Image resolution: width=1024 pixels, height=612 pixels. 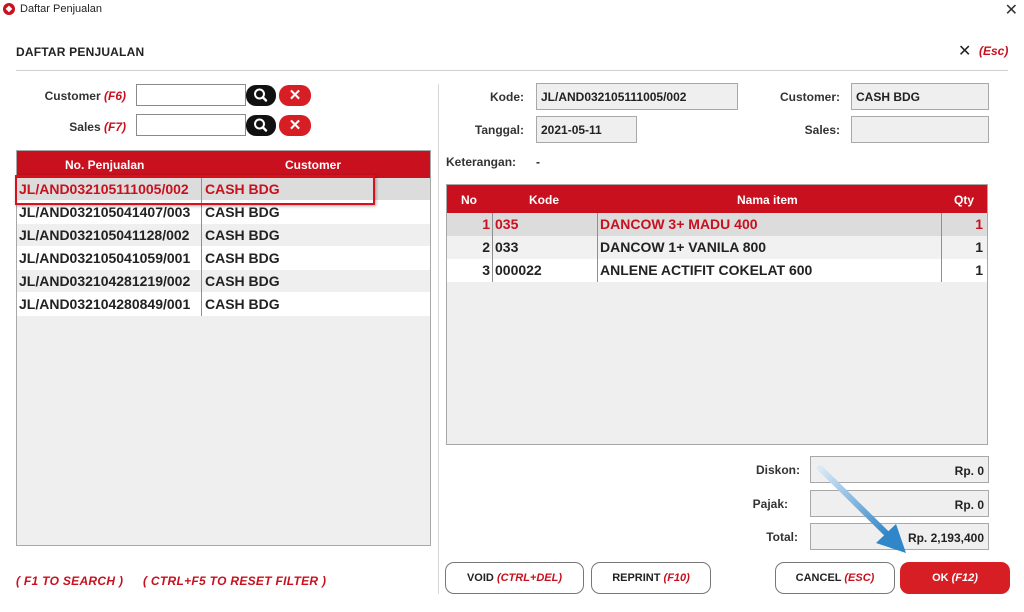 I want to click on window-close-icon: ✕, so click(x=1011, y=10).